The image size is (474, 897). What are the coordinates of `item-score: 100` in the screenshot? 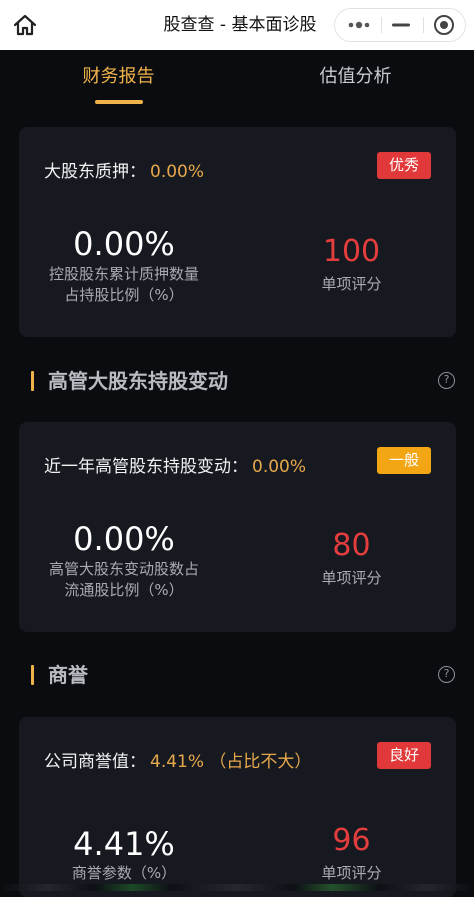 It's located at (351, 251).